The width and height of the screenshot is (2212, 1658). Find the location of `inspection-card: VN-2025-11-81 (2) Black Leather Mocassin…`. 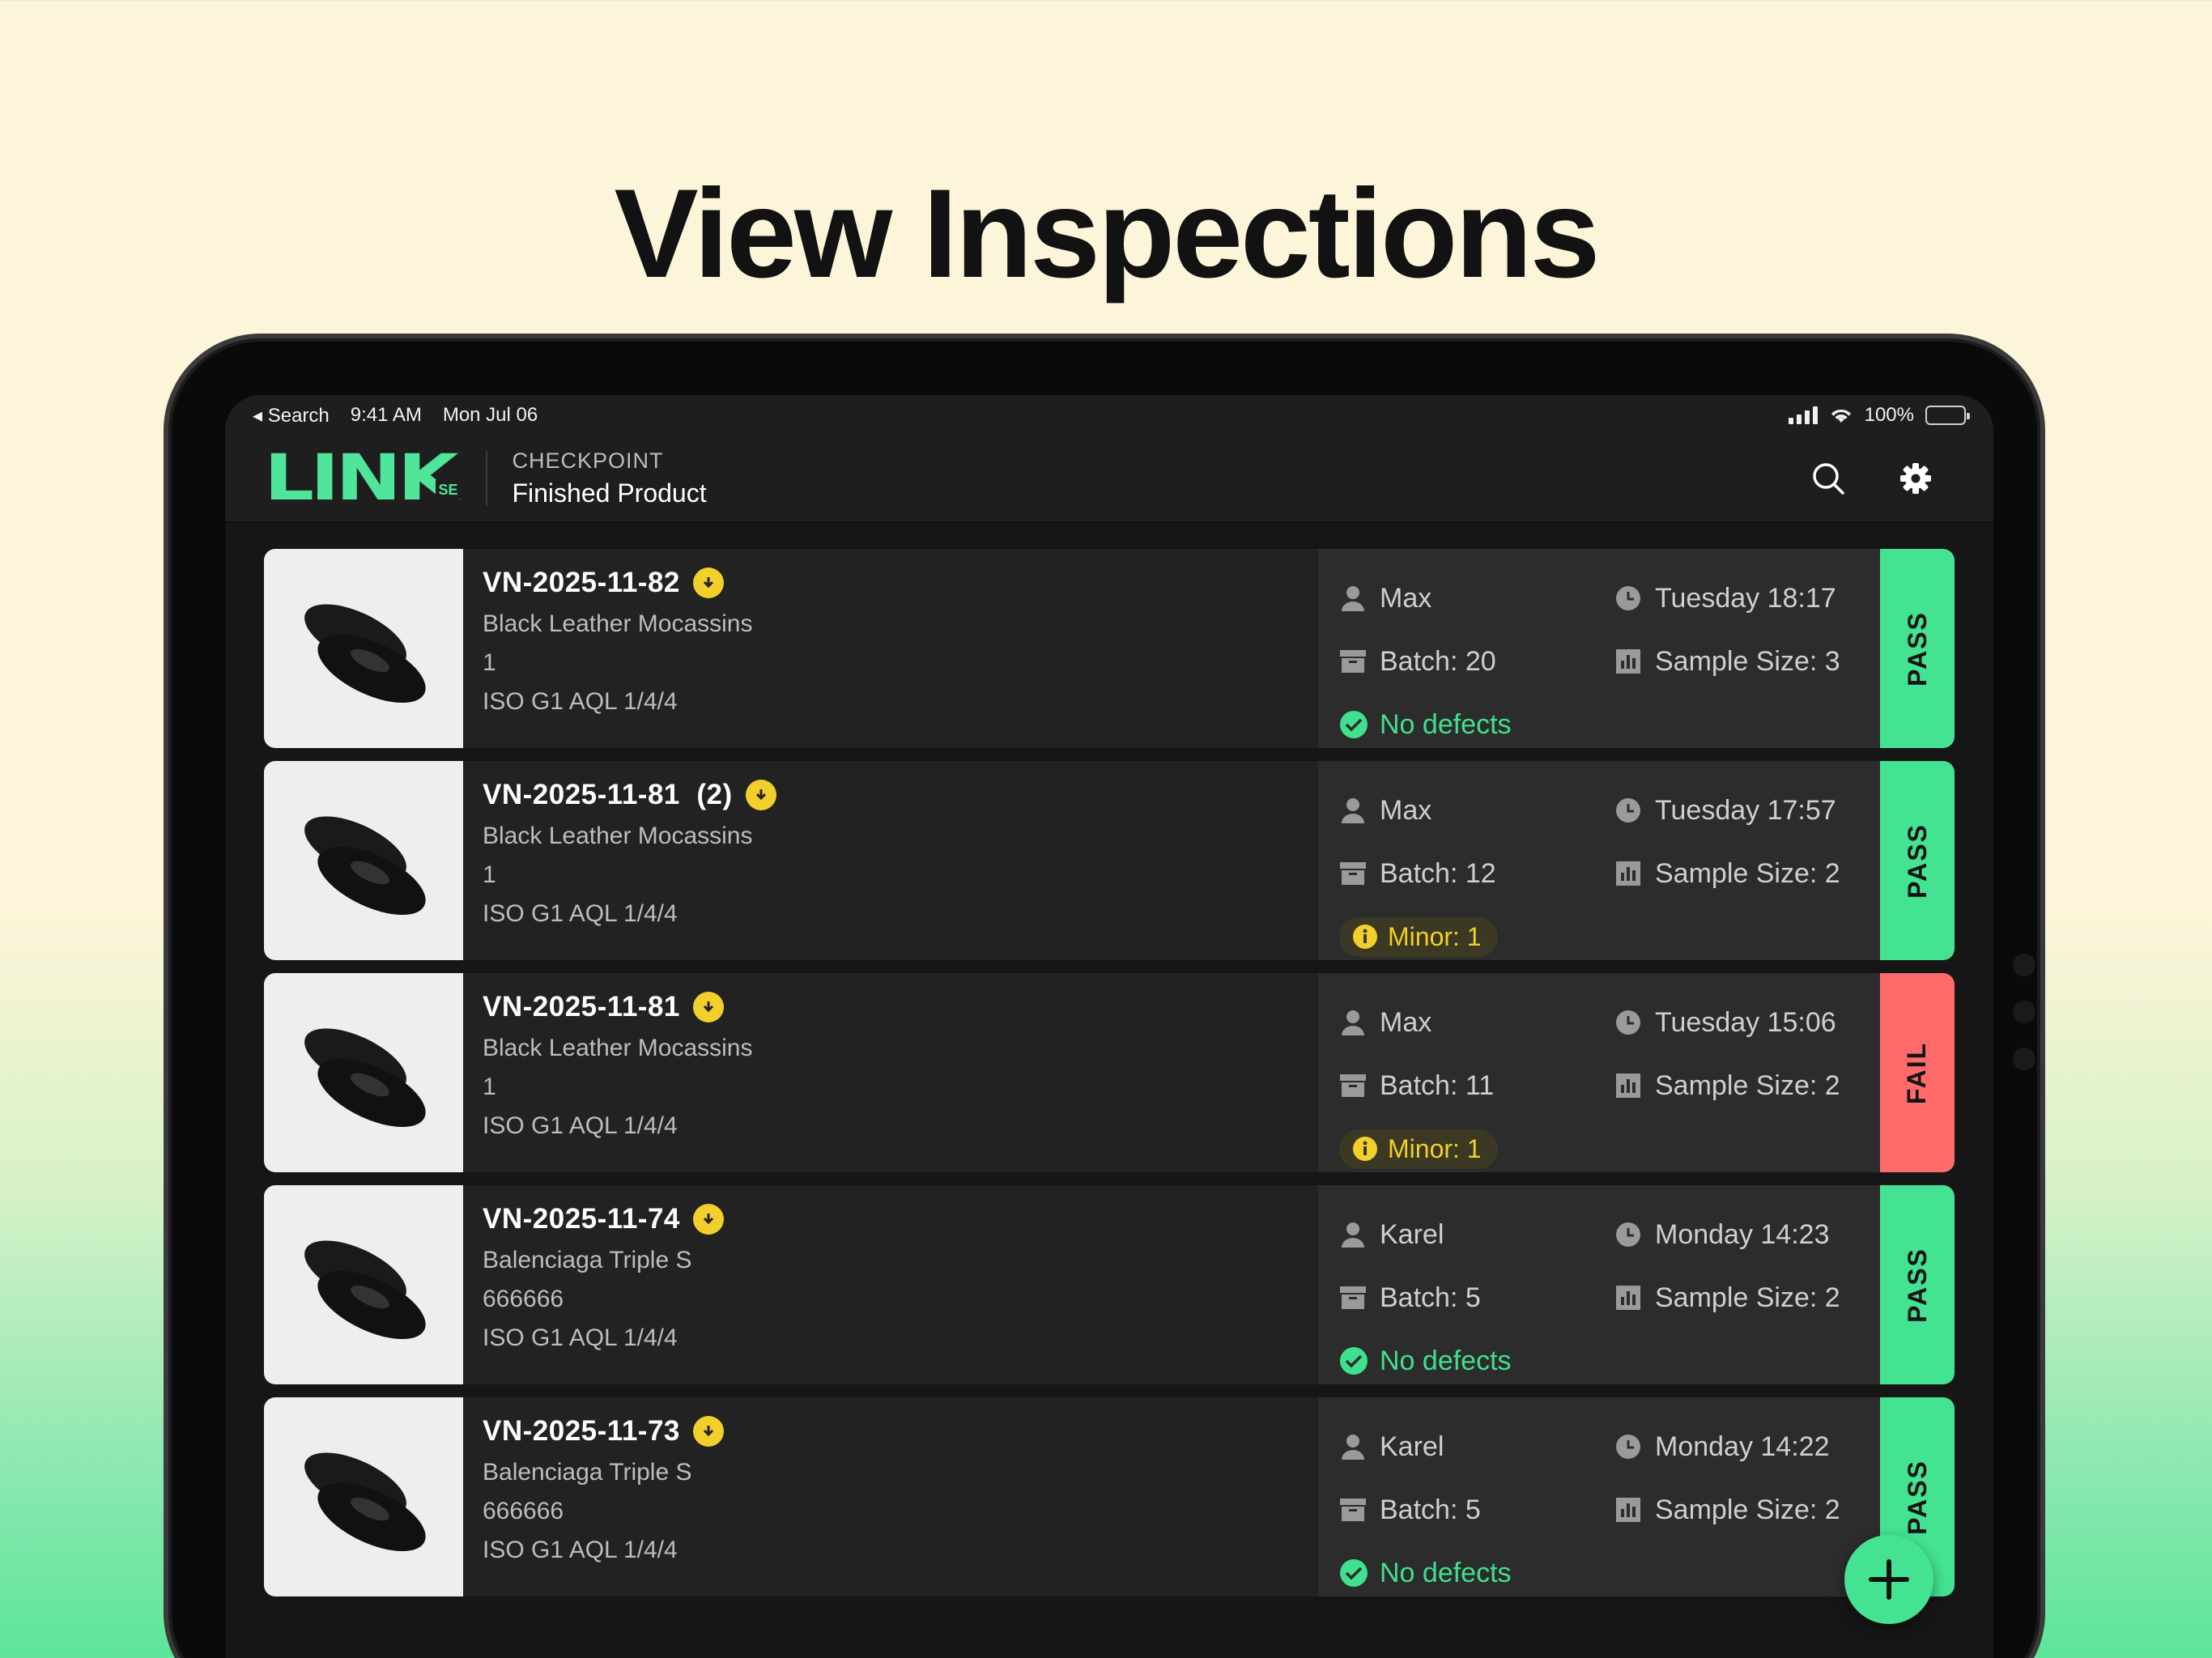

inspection-card: VN-2025-11-81 (2) Black Leather Mocassin… is located at coordinates (1110, 860).